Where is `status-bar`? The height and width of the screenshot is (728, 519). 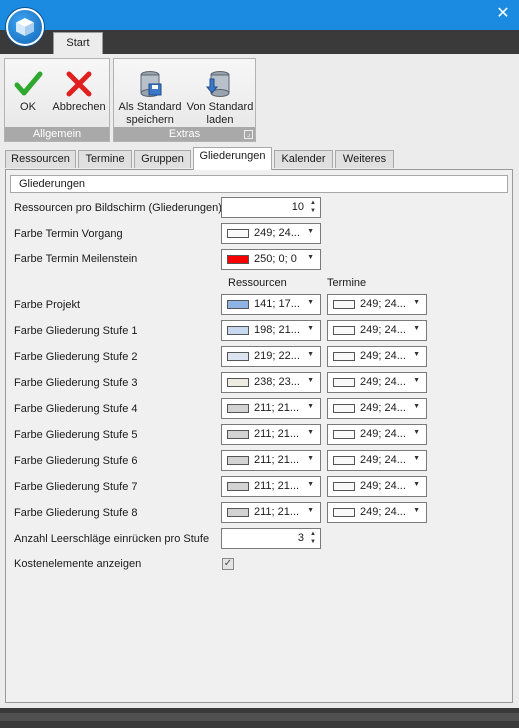 status-bar is located at coordinates (259, 718).